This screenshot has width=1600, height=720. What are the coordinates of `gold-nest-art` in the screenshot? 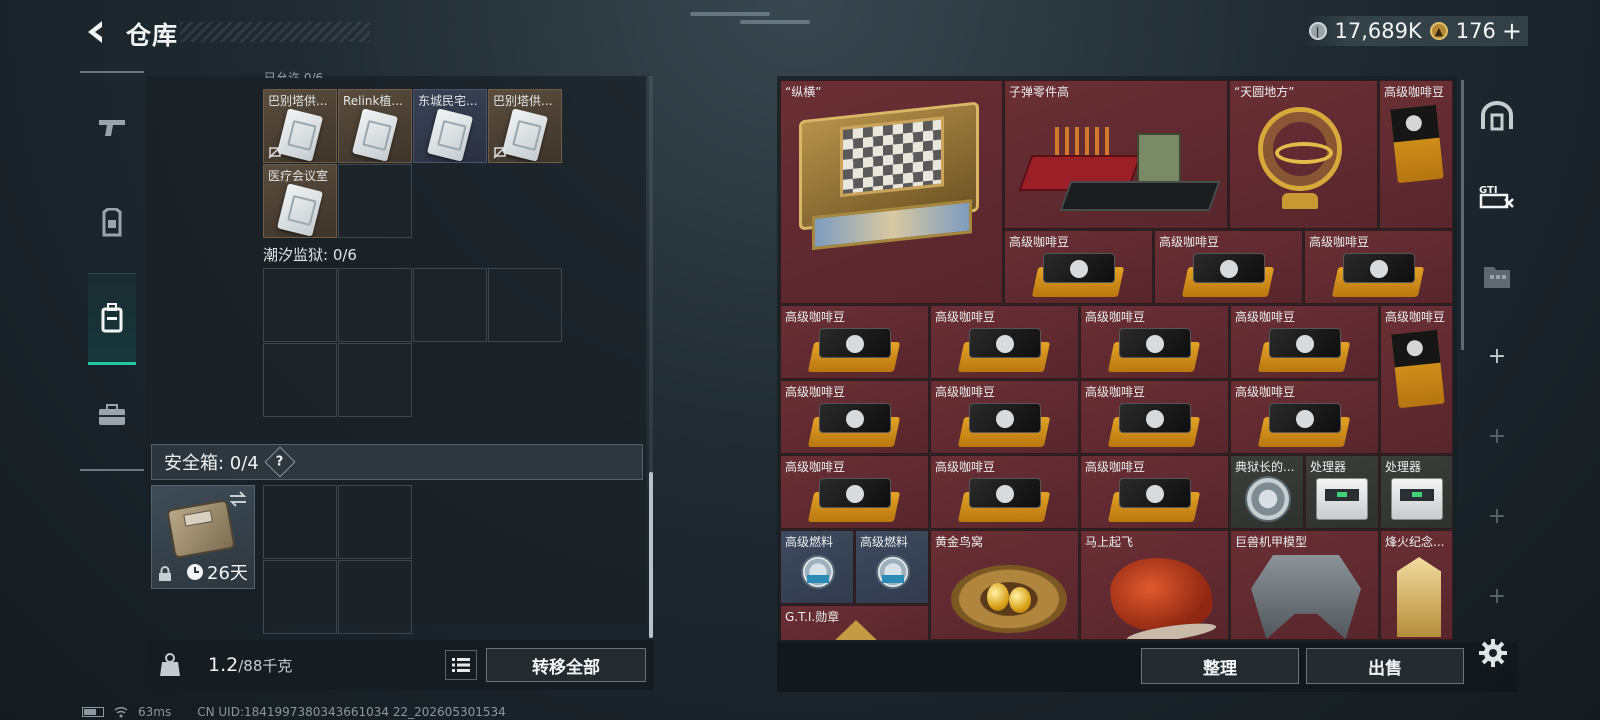 It's located at (1009, 599).